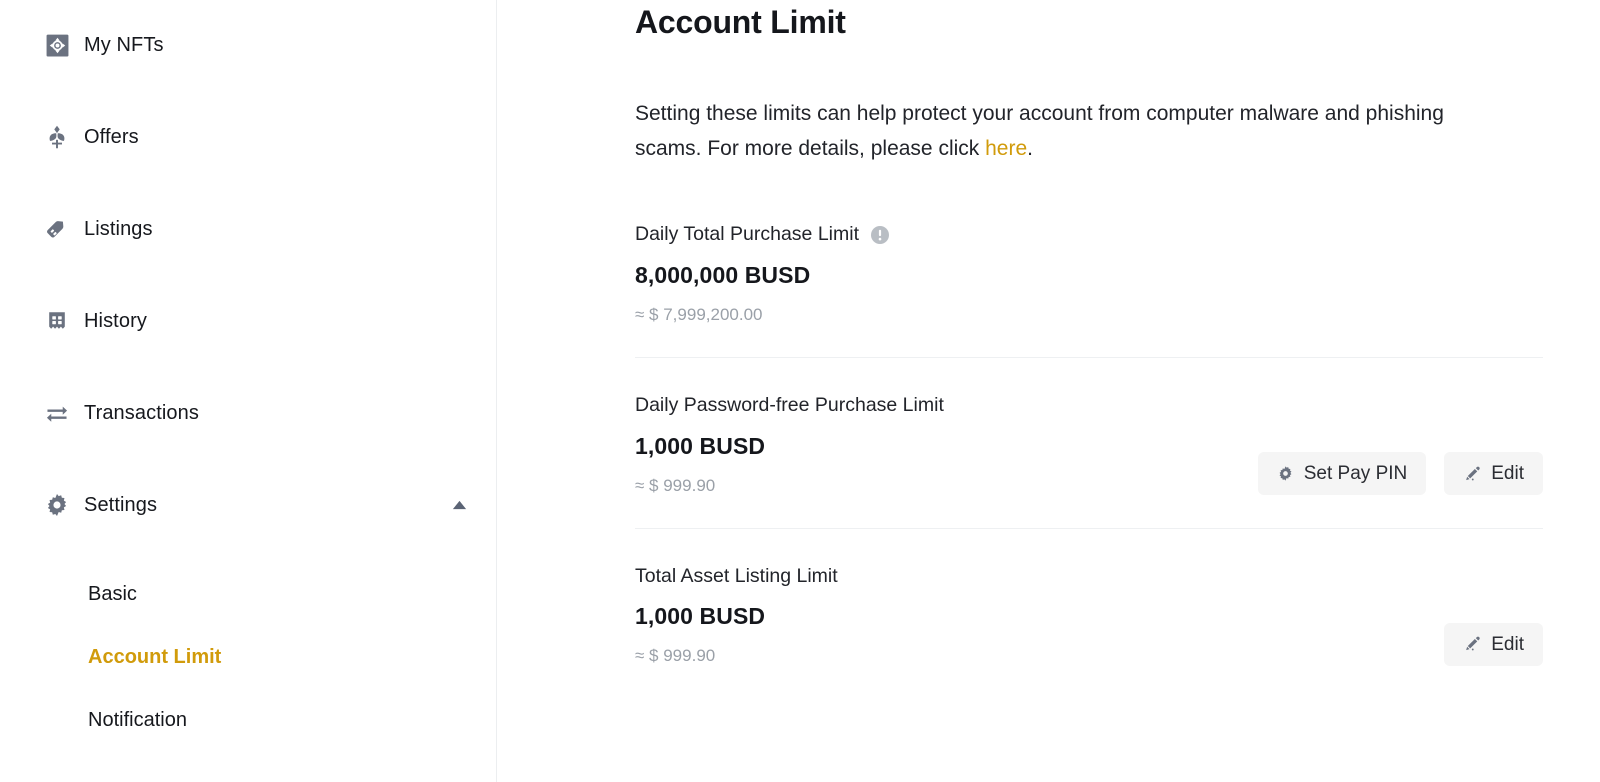  I want to click on sidebar-item-label: Transactions, so click(141, 413).